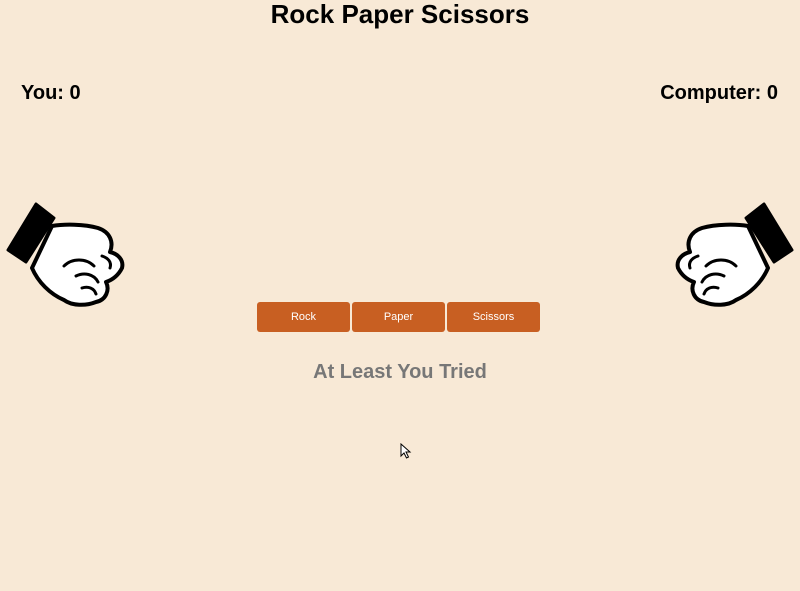 The height and width of the screenshot is (591, 800). I want to click on computer-score: Computer: 0, so click(719, 93).